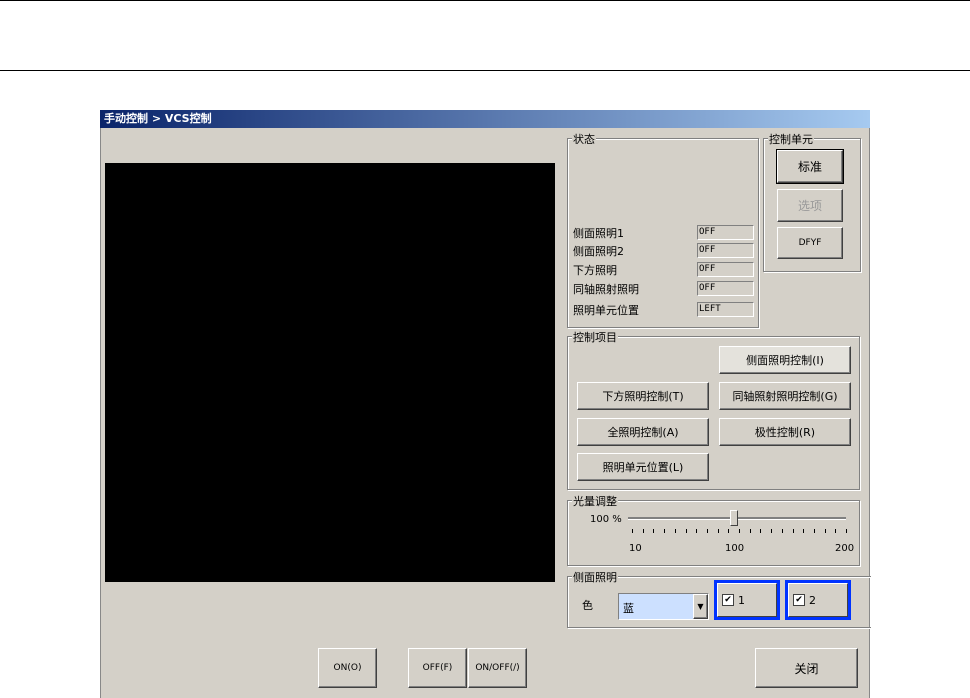  Describe the element at coordinates (663, 606) in the screenshot. I see `color-select: 蓝 ▼` at that location.